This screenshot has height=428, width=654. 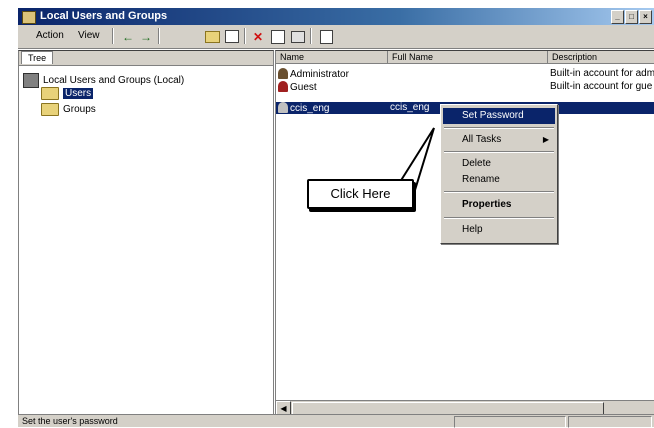 I want to click on menu-item-all-tasks: All Tasks ▶, so click(x=499, y=140).